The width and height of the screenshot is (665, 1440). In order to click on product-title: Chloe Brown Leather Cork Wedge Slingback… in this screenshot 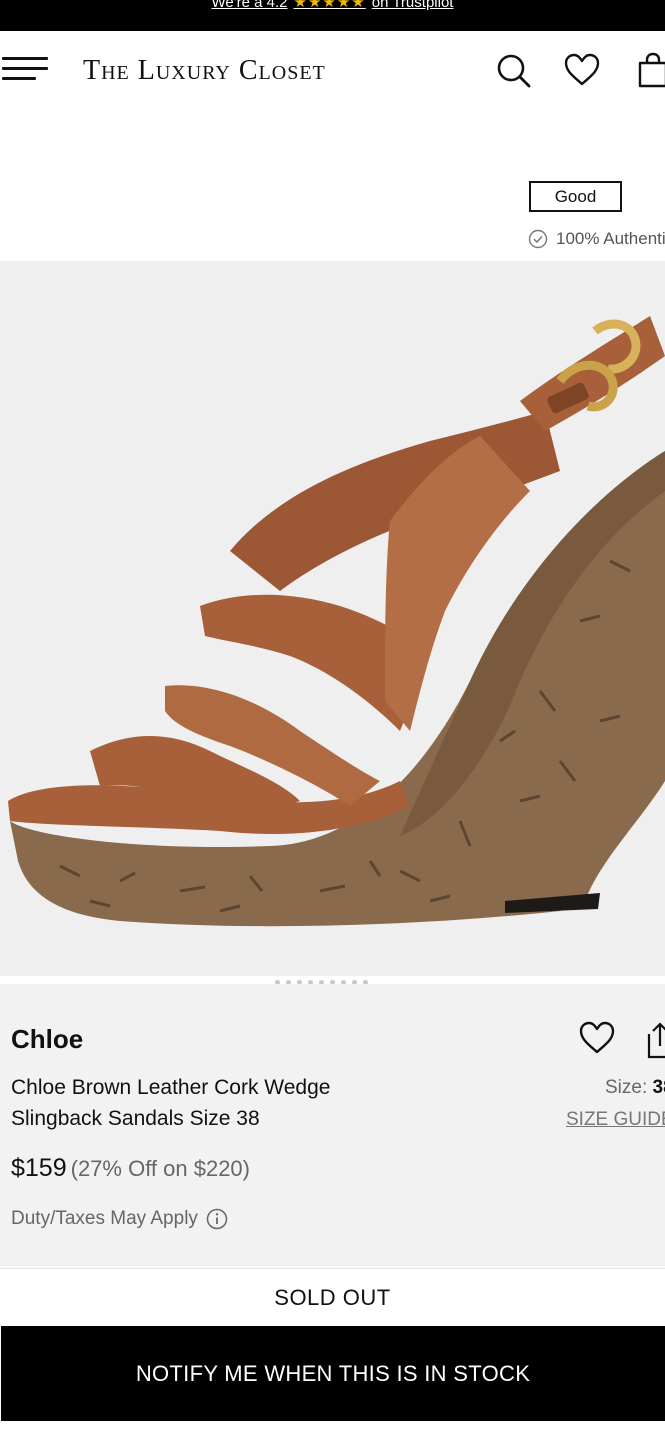, I will do `click(171, 1103)`.